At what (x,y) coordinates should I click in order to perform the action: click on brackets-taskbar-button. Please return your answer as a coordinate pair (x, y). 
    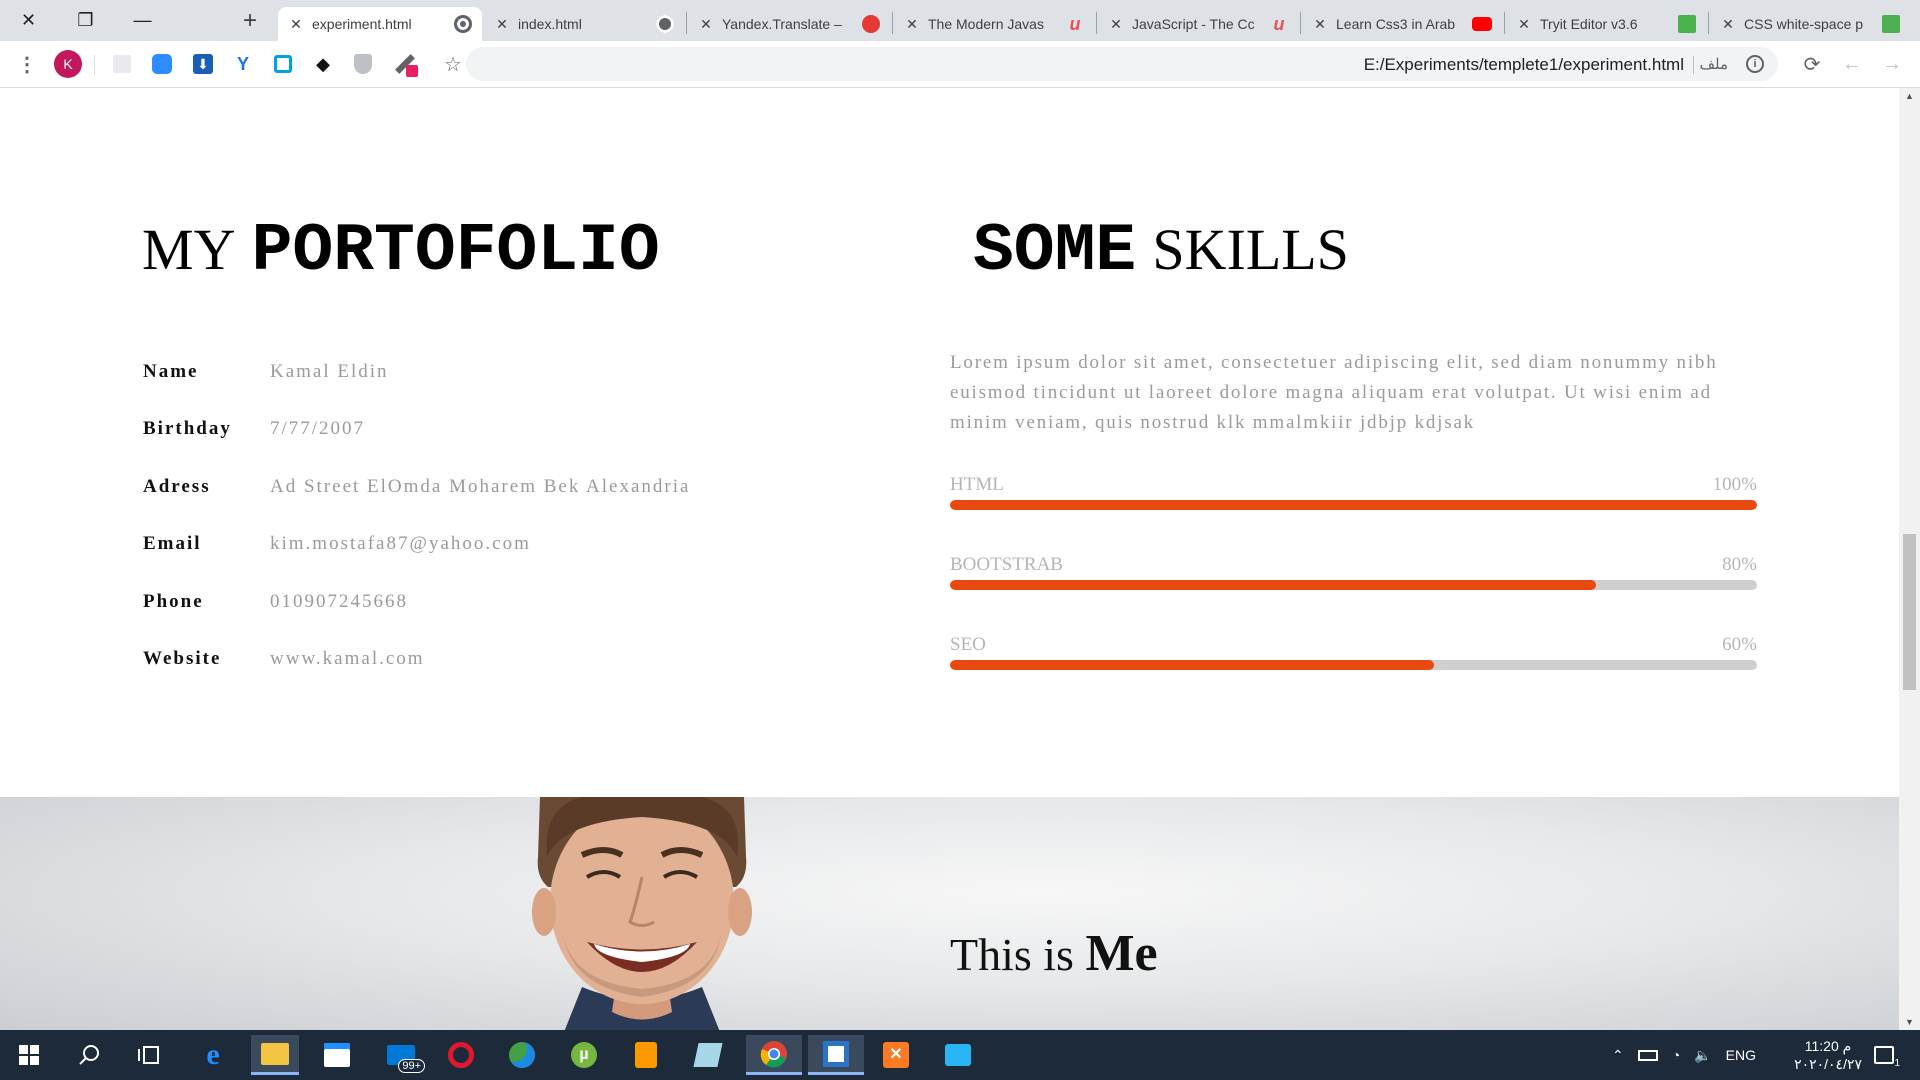
    Looking at the image, I should click on (836, 1055).